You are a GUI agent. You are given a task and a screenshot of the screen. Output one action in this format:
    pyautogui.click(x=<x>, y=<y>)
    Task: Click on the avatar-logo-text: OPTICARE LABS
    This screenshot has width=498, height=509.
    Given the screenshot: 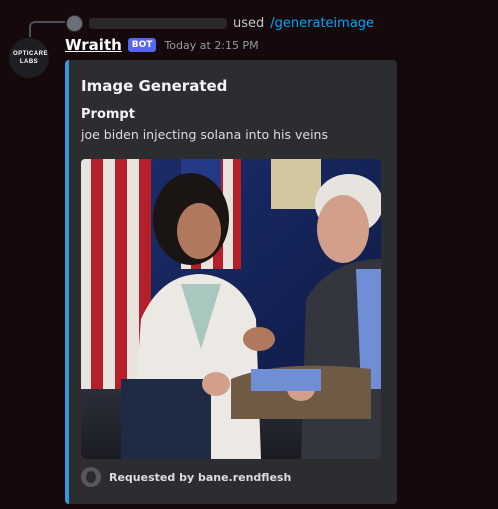 What is the action you would take?
    pyautogui.click(x=31, y=58)
    